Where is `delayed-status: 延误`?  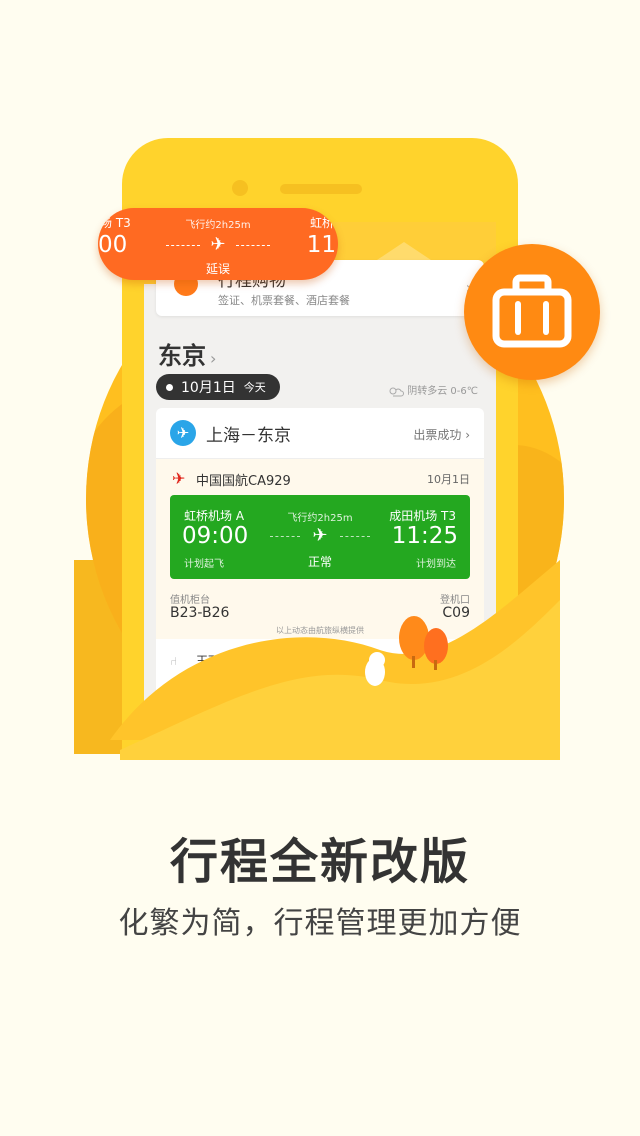
delayed-status: 延误 is located at coordinates (217, 269).